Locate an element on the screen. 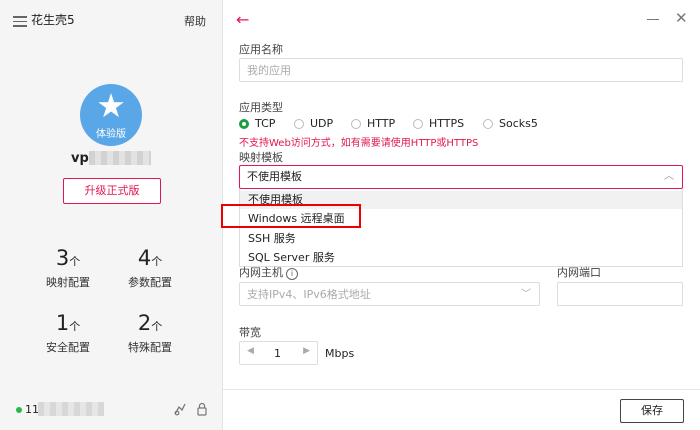 The width and height of the screenshot is (700, 430). decrement-icon: ◀ is located at coordinates (250, 351).